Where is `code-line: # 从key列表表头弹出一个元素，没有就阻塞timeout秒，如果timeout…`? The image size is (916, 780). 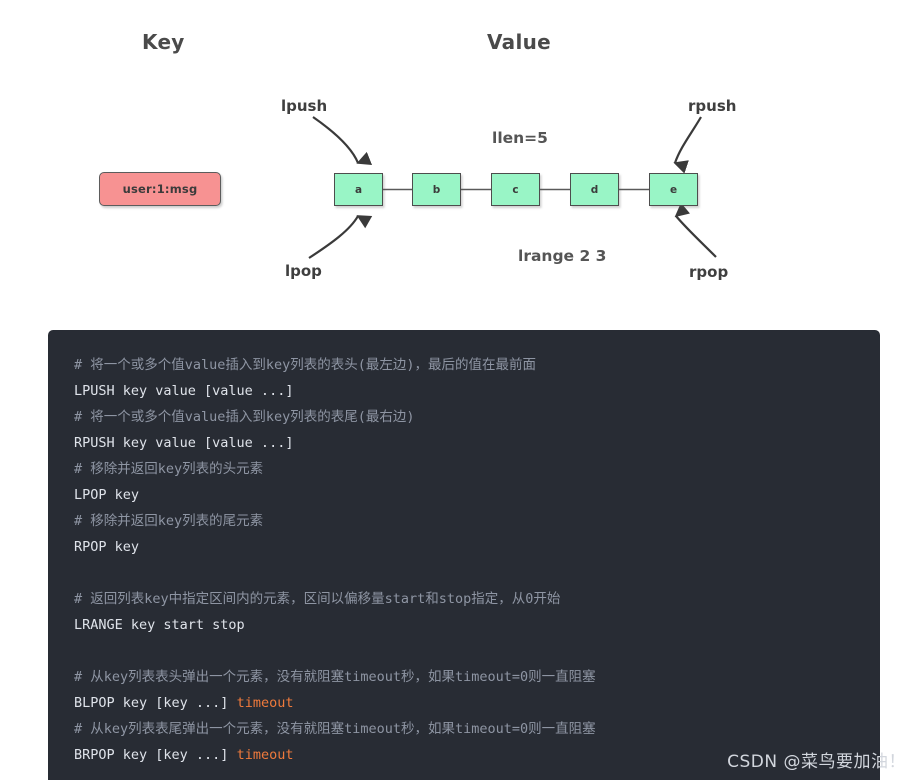
code-line: # 从key列表表头弹出一个元素，没有就阻塞timeout秒，如果timeout… is located at coordinates (335, 677).